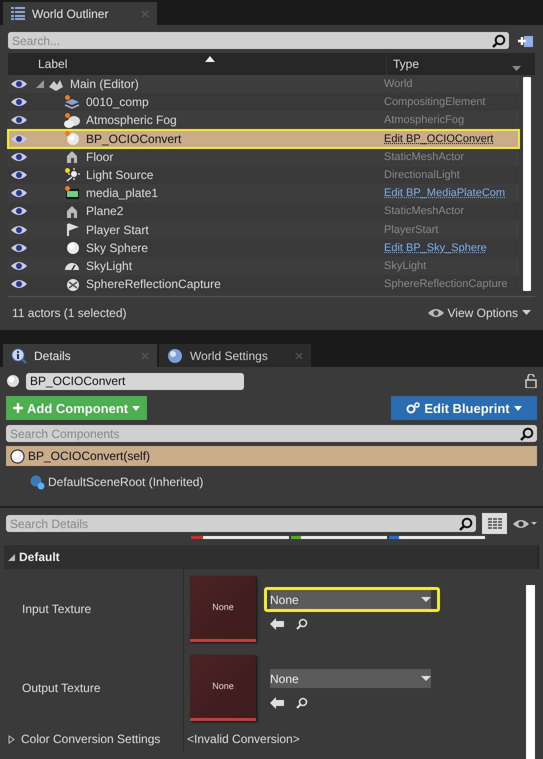  I want to click on edit-blueprint-button: Edit Blueprint, so click(464, 408).